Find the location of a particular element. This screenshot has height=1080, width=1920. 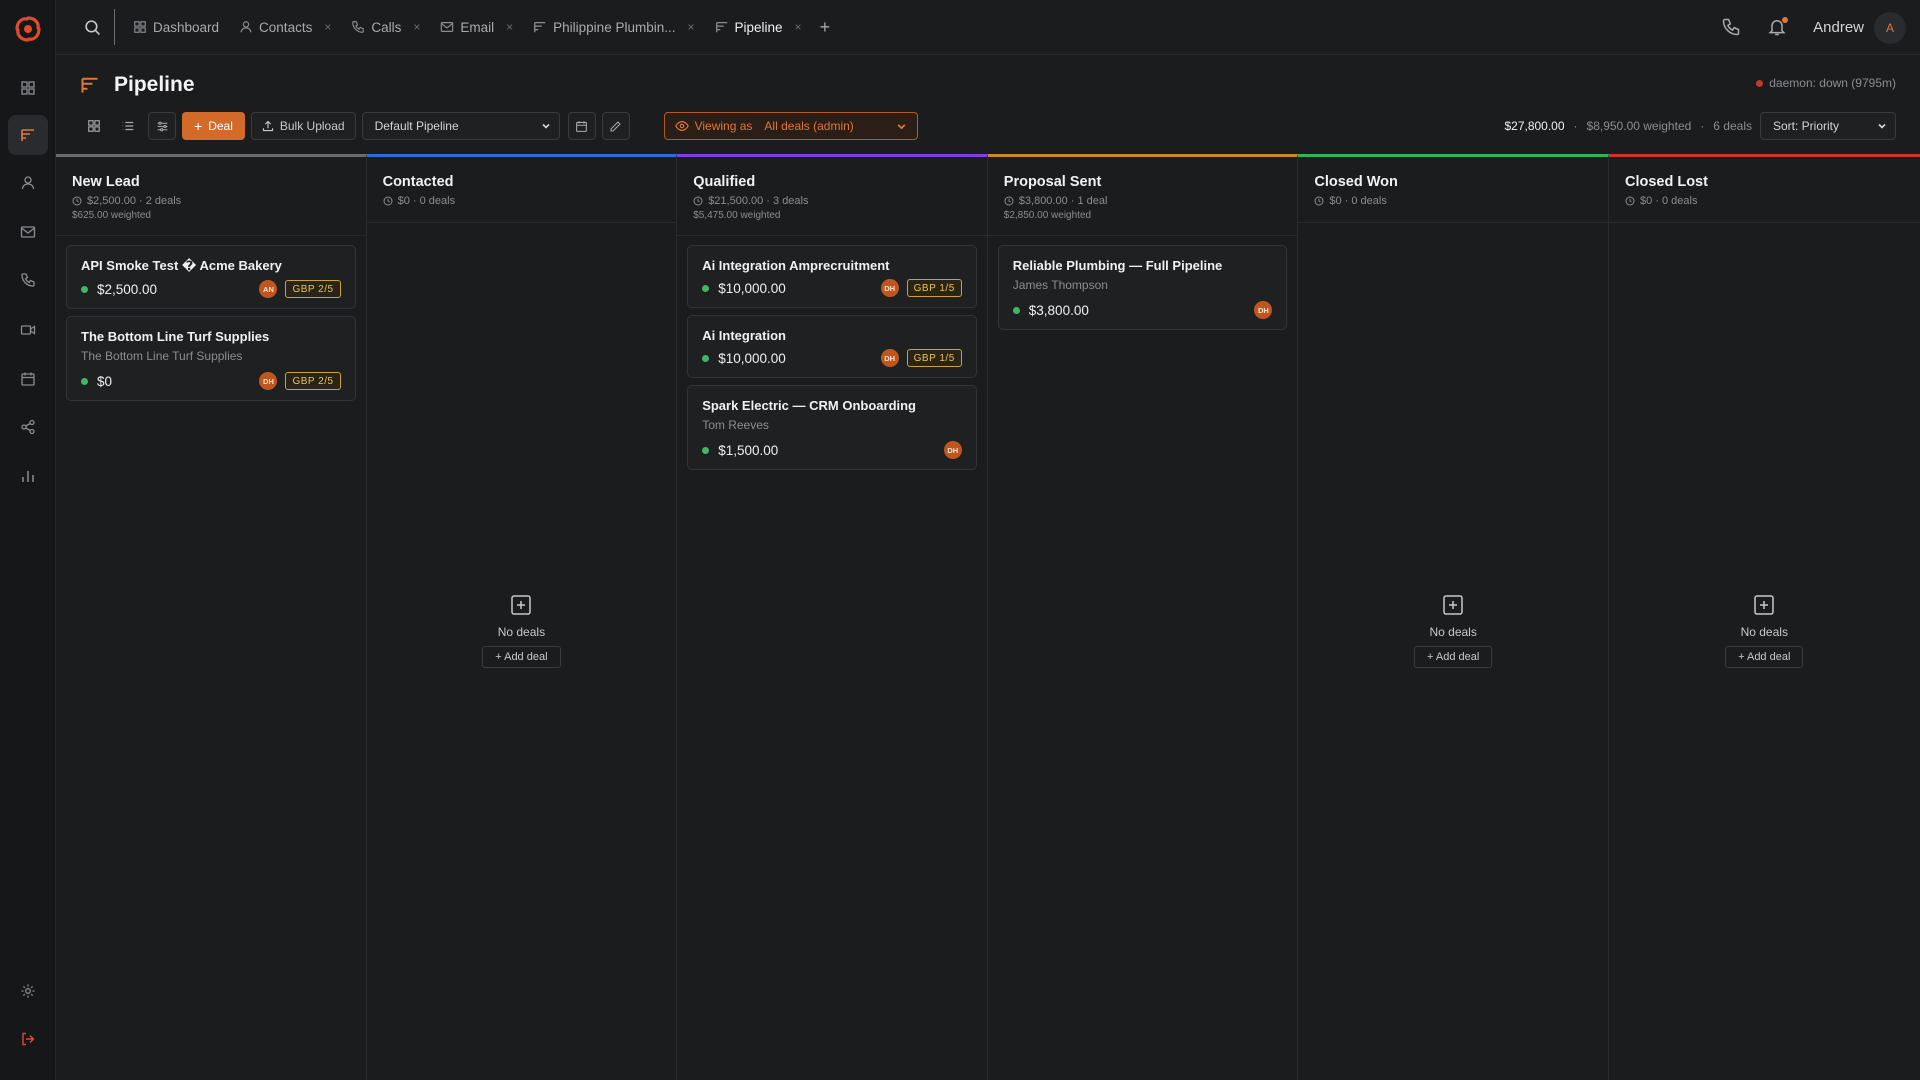

board-view-button is located at coordinates (94, 126).